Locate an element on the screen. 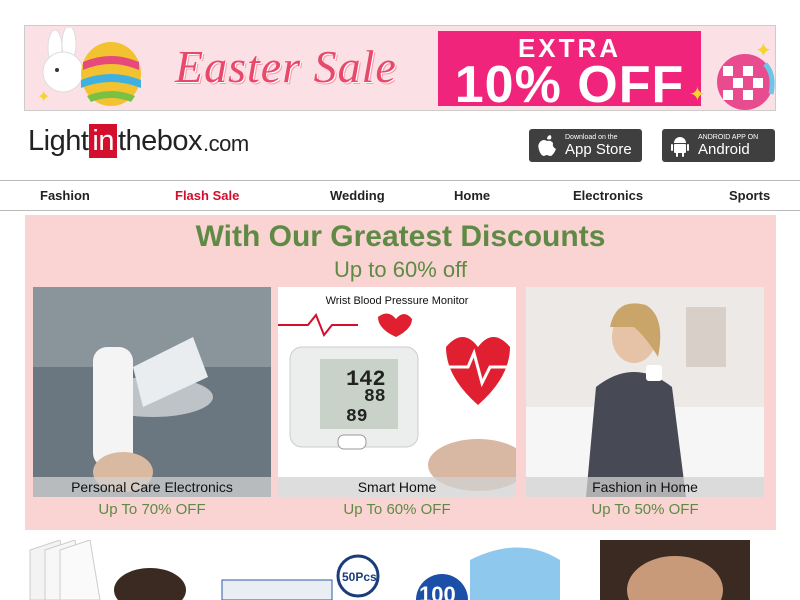  nav-wedding: Wedding is located at coordinates (357, 195).